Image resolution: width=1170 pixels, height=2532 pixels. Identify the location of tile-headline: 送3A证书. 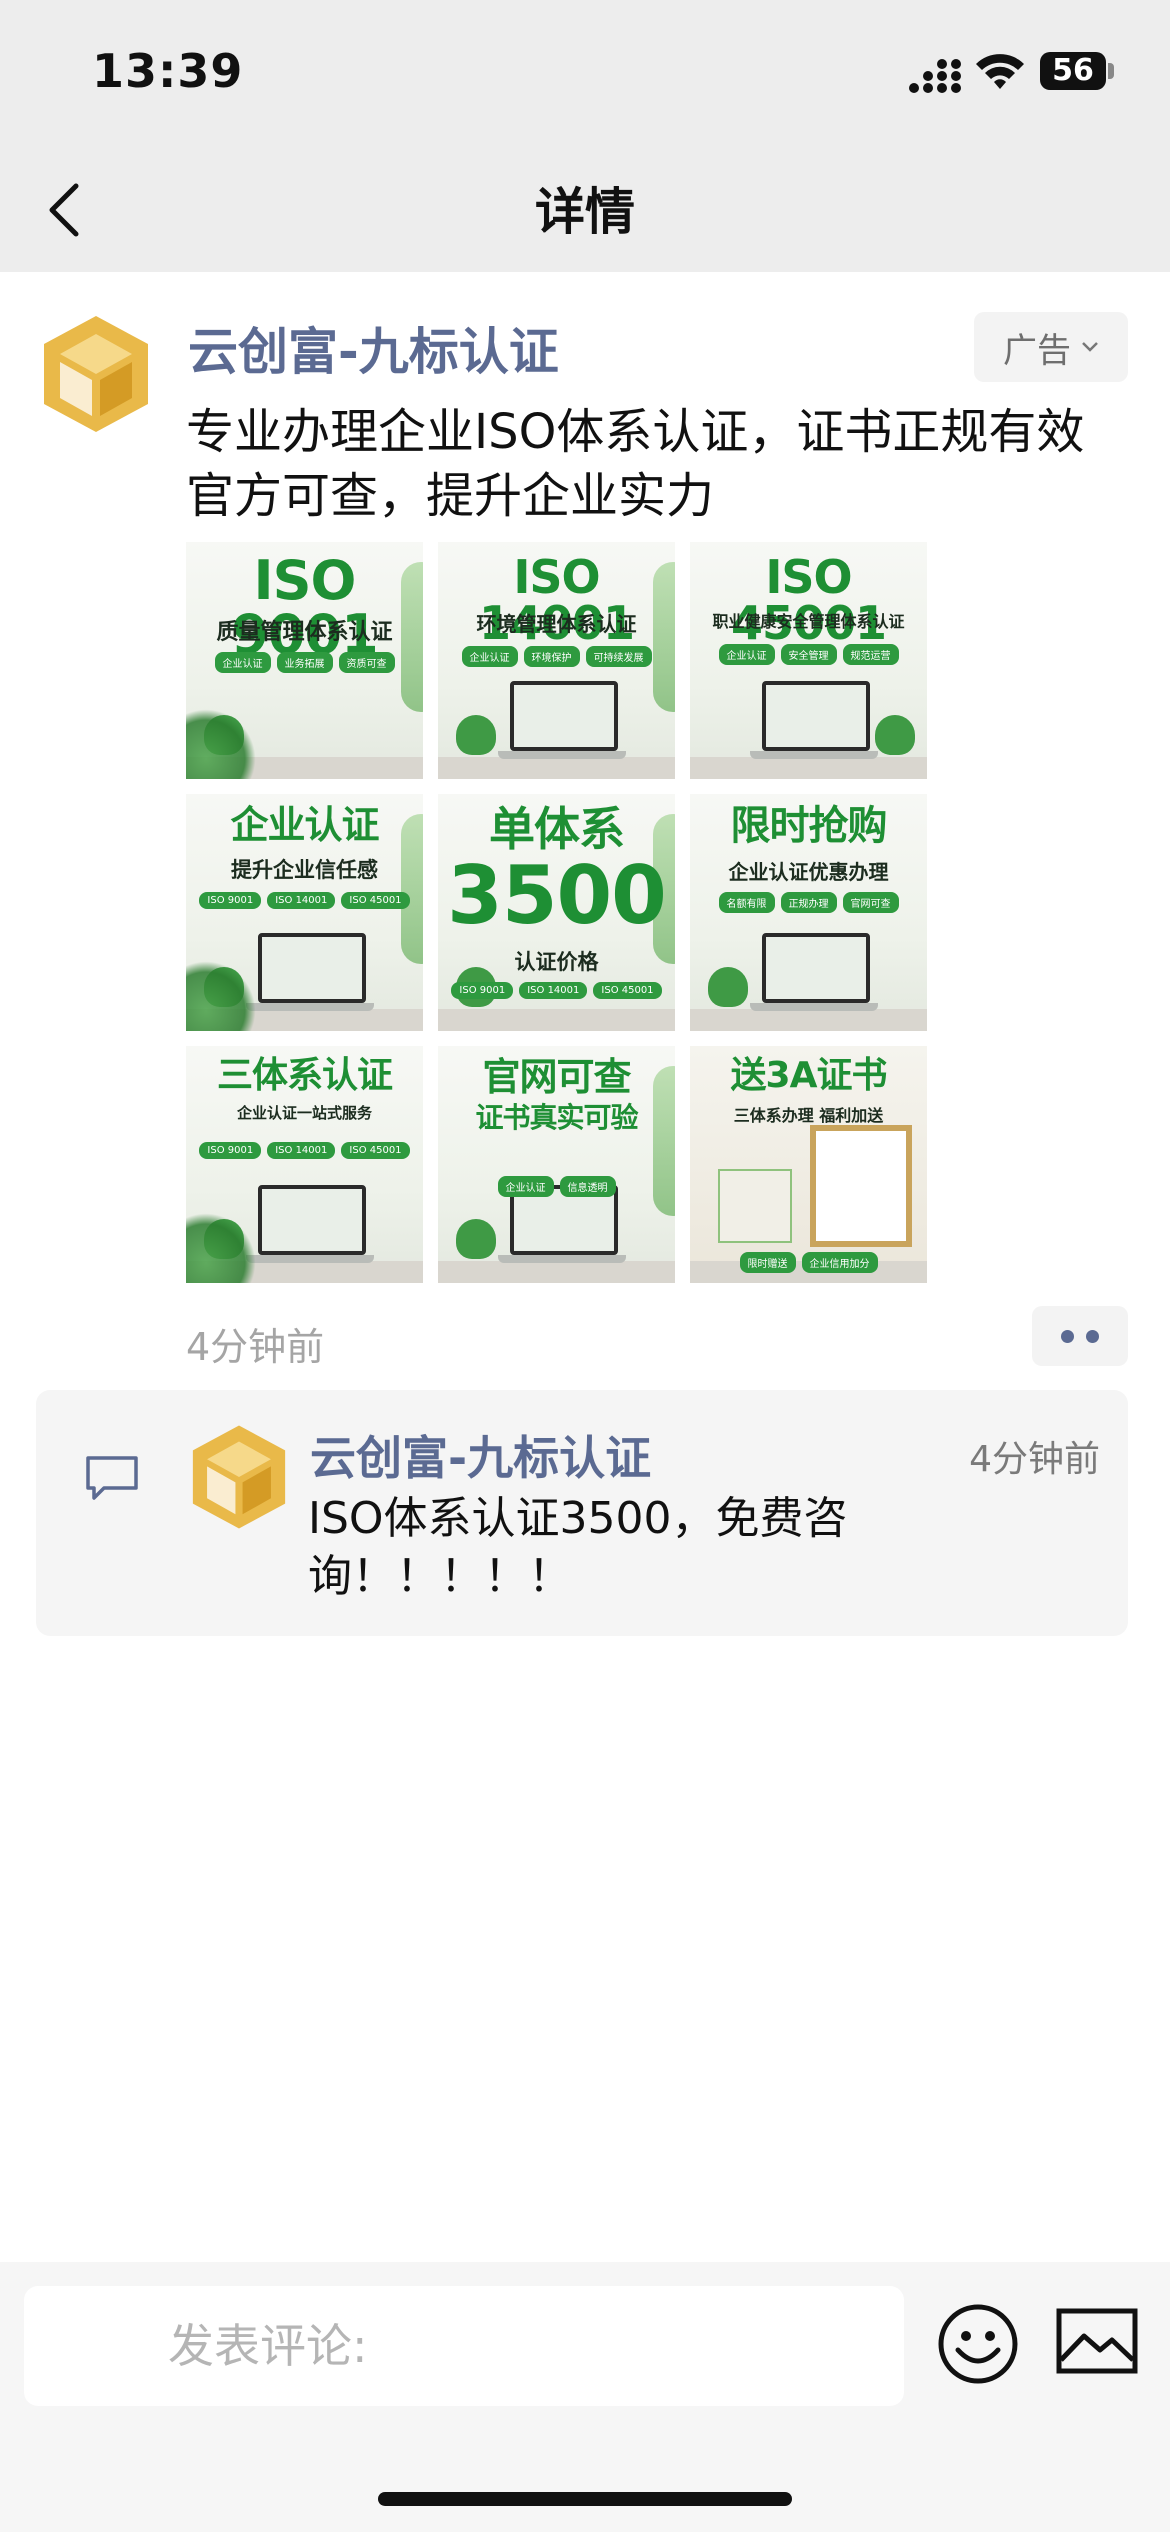
(809, 1075).